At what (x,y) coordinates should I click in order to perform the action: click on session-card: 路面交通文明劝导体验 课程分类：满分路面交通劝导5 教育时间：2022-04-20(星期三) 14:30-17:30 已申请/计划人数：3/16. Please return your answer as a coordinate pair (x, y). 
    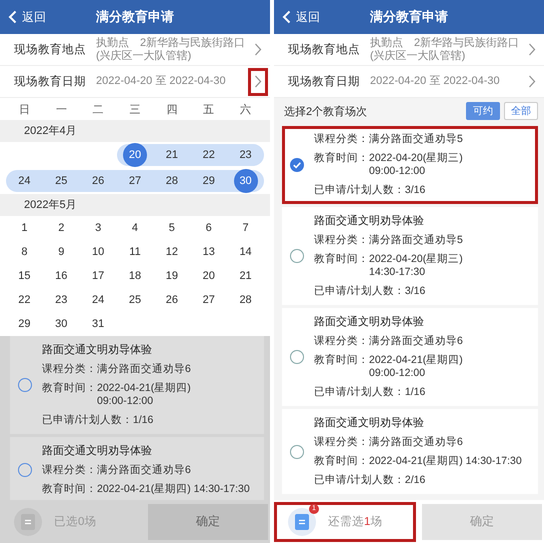
    Looking at the image, I should click on (410, 256).